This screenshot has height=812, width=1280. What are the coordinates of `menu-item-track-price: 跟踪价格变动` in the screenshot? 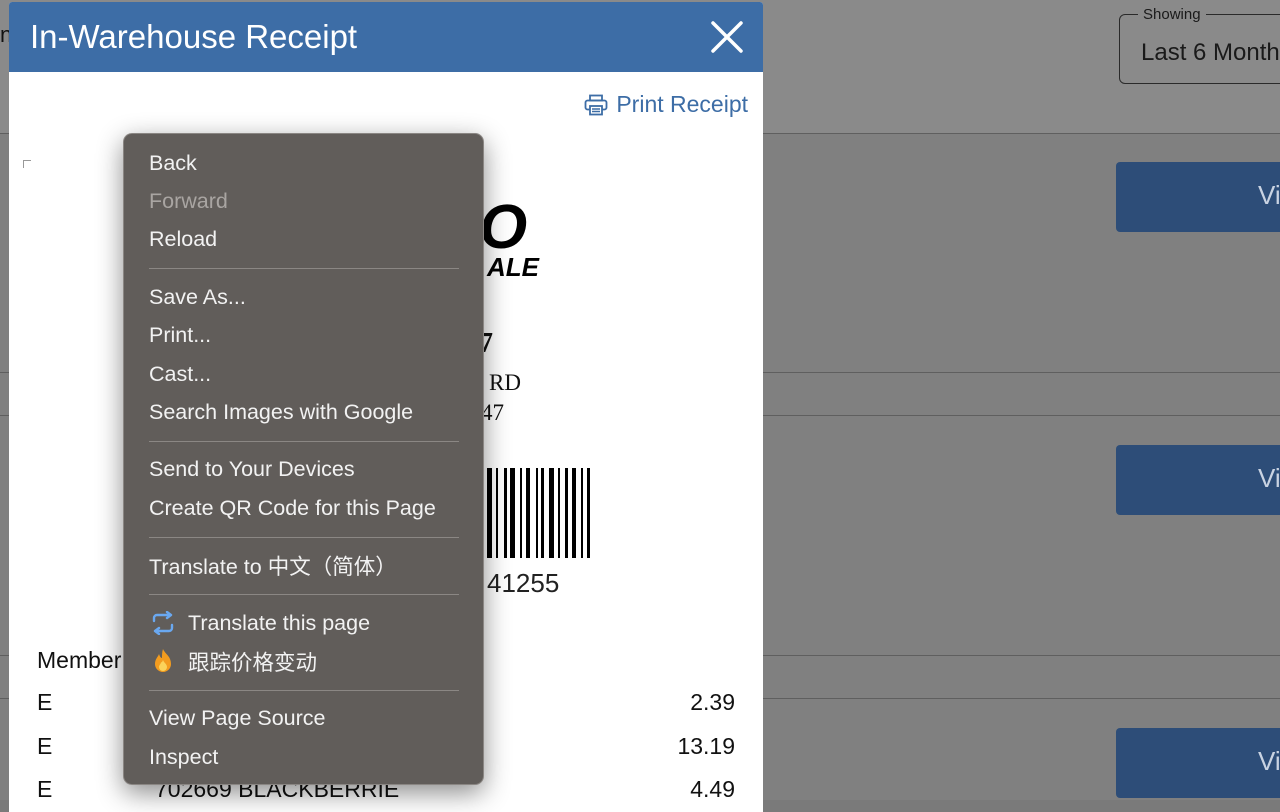 It's located at (303, 661).